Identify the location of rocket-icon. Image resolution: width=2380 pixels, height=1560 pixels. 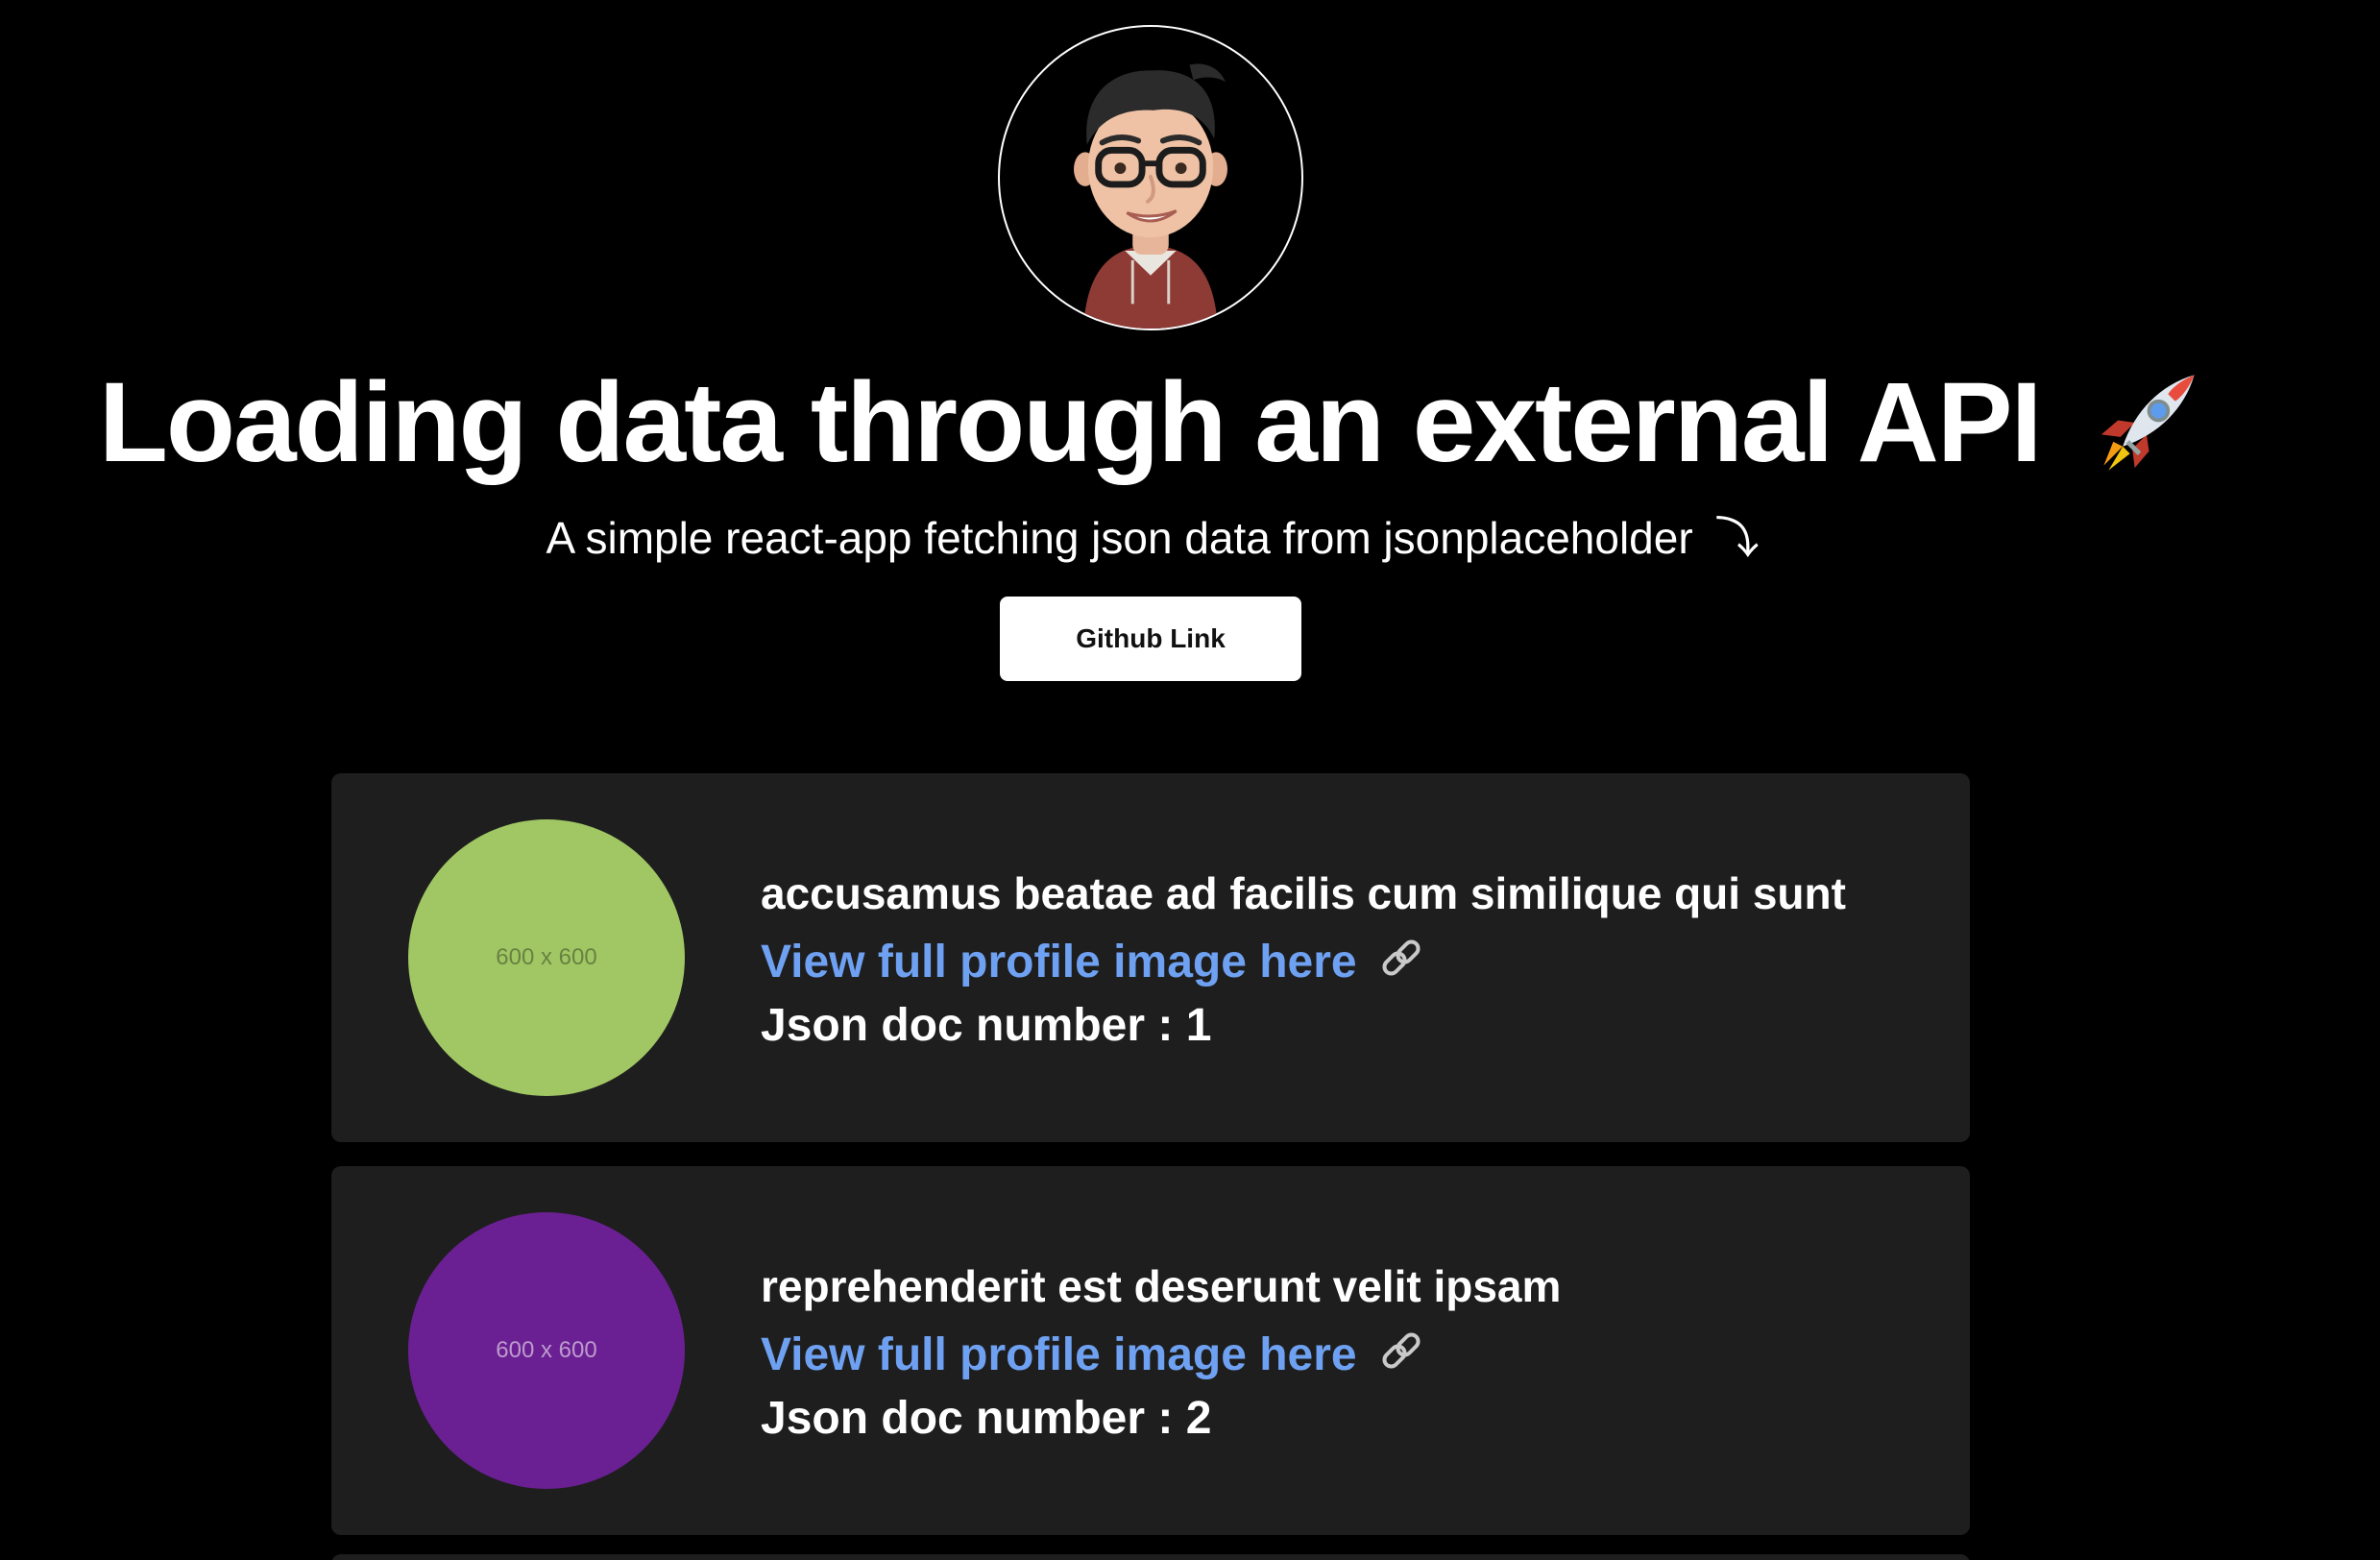
(2148, 423).